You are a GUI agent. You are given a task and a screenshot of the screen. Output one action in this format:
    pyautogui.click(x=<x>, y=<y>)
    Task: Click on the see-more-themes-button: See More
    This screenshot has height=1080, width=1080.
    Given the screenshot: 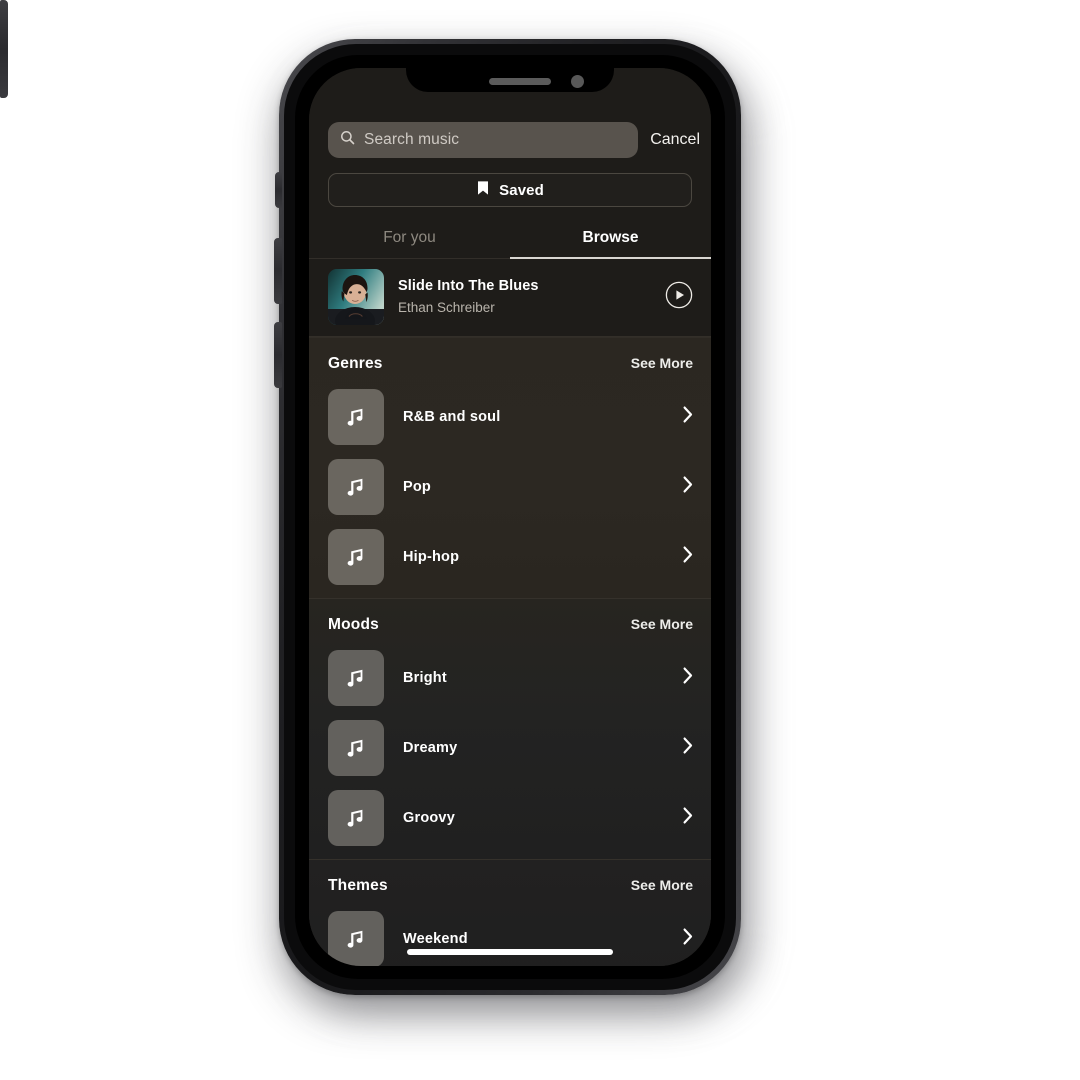 What is the action you would take?
    pyautogui.click(x=662, y=885)
    